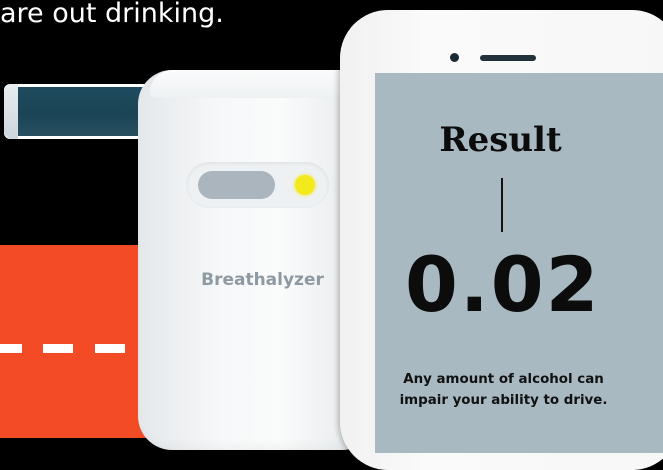  Describe the element at coordinates (503, 284) in the screenshot. I see `bac-value: 0.02` at that location.